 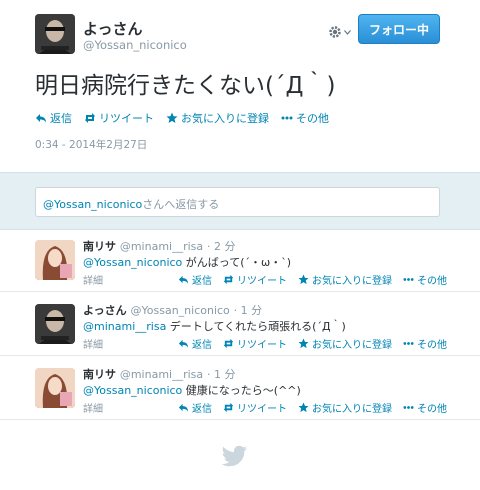 What do you see at coordinates (399, 29) in the screenshot?
I see `following-button: フォロー中` at bounding box center [399, 29].